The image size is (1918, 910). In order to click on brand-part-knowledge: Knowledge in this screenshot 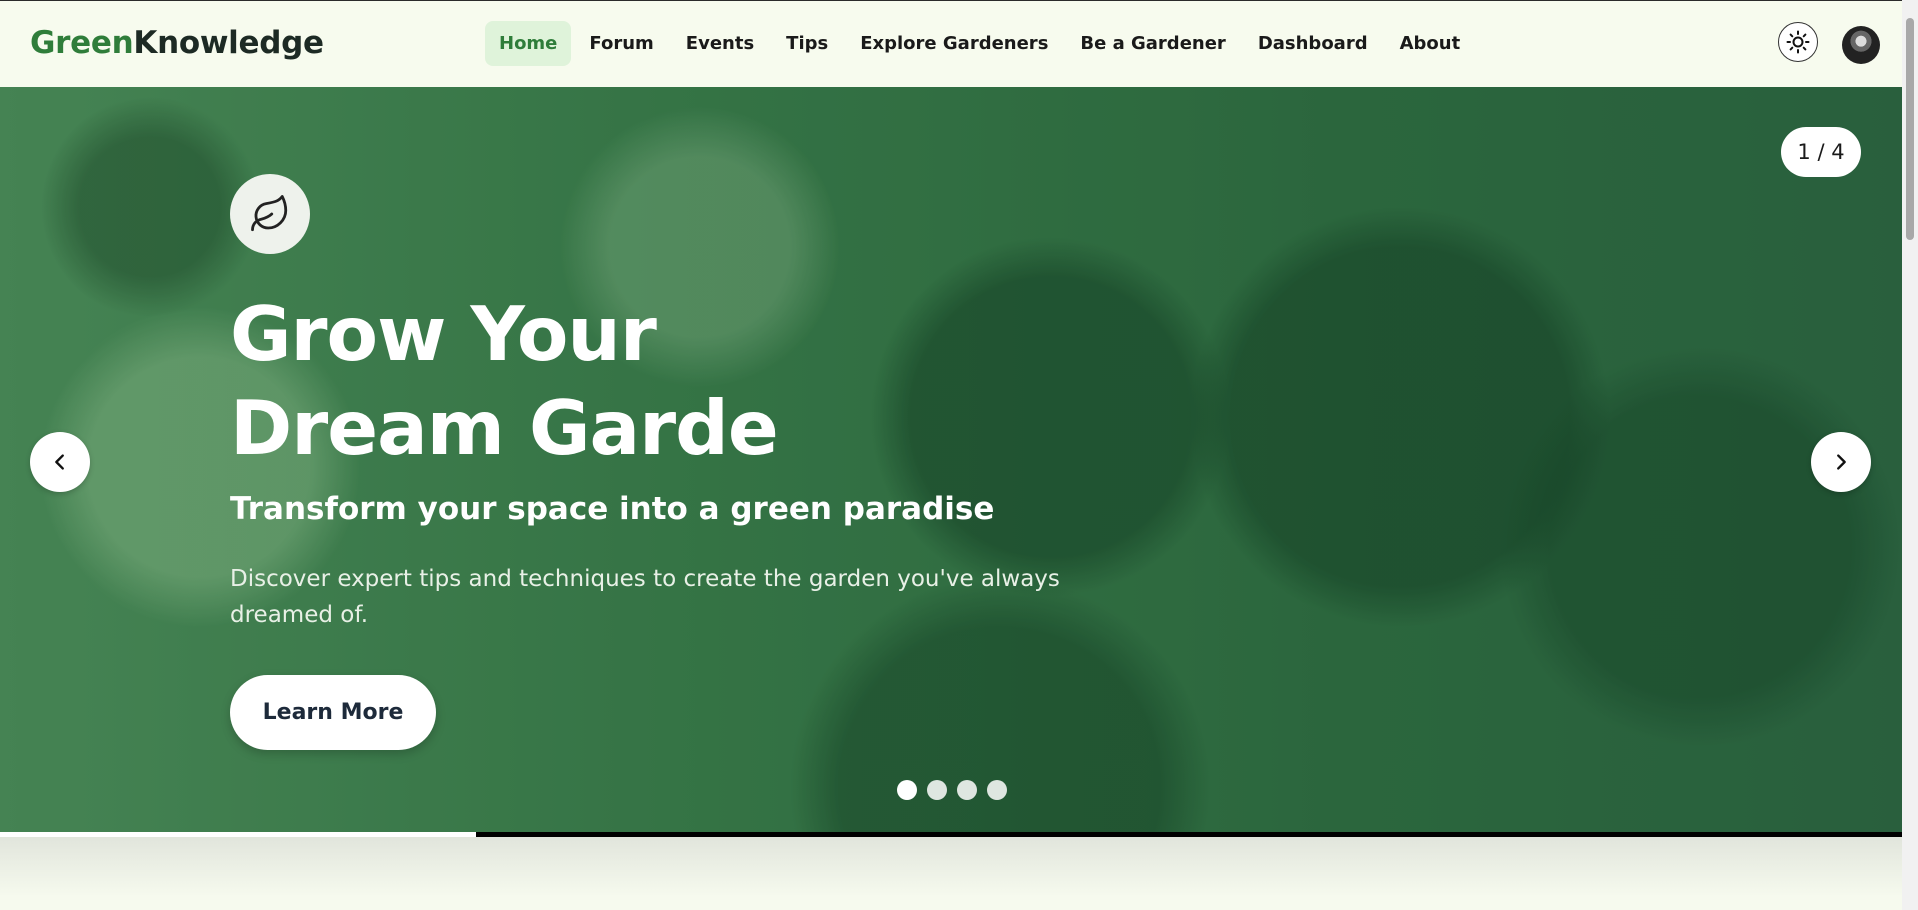, I will do `click(228, 43)`.